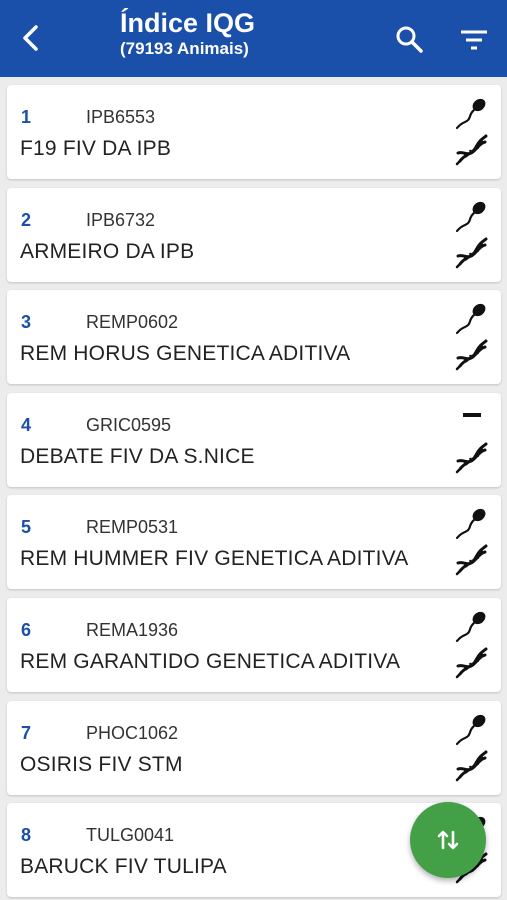 The image size is (507, 900). Describe the element at coordinates (137, 456) in the screenshot. I see `animal-name: DEBATE FIV DA S.NICE` at that location.